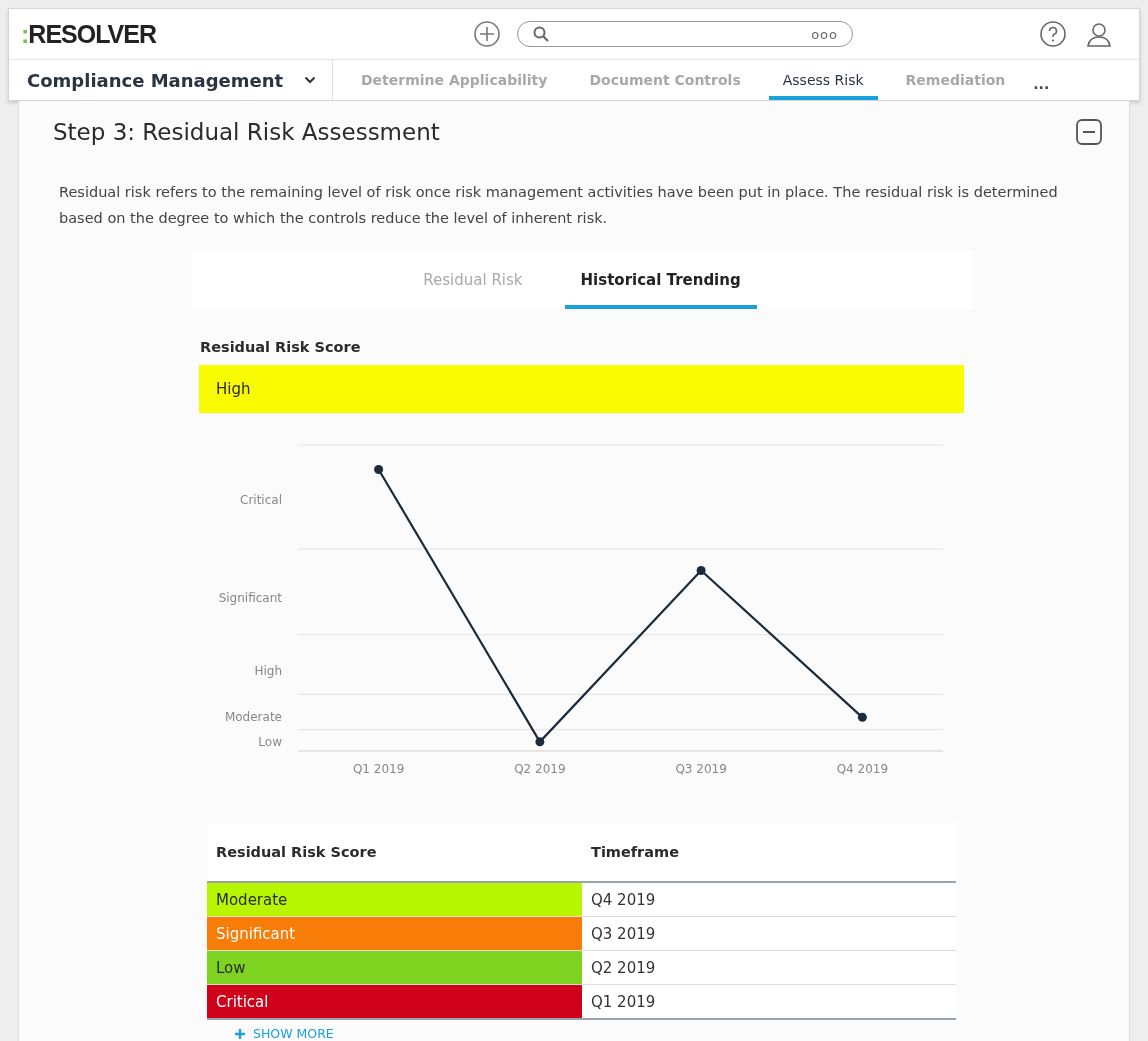 The image size is (1148, 1041). I want to click on column-header: Residual Risk Score, so click(394, 852).